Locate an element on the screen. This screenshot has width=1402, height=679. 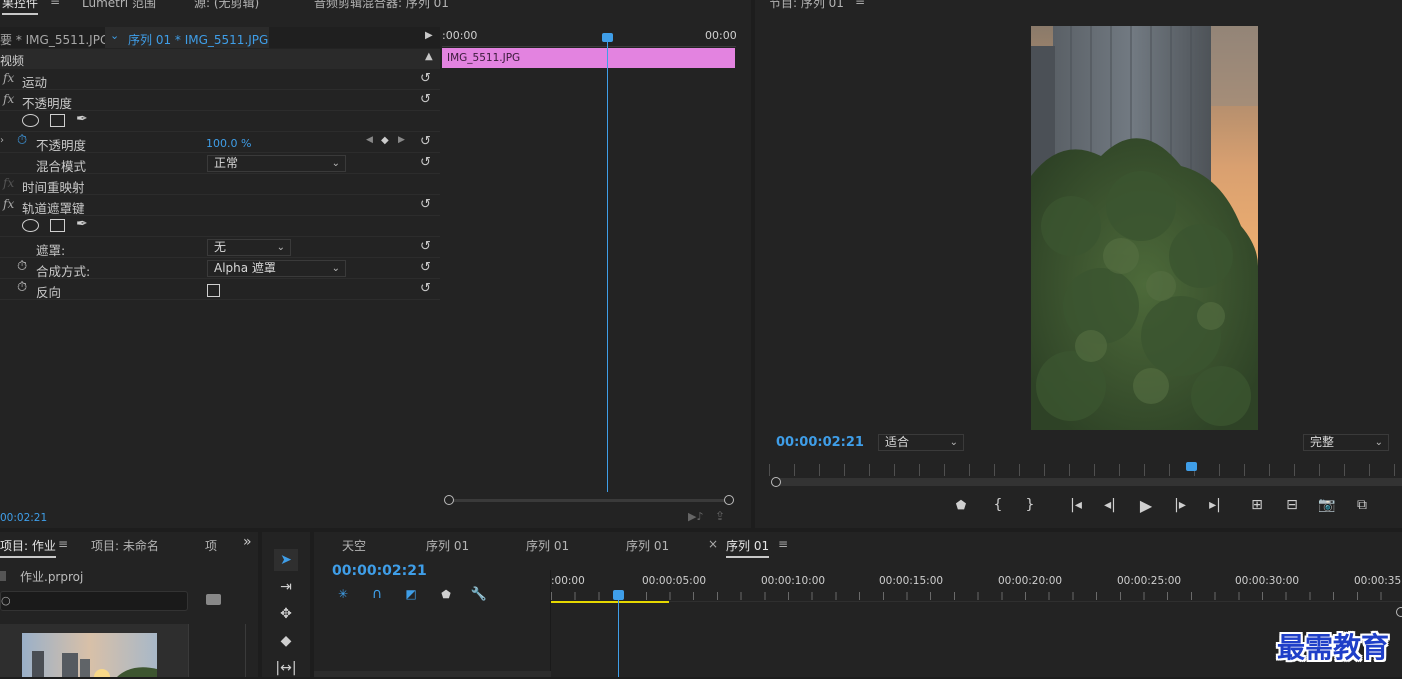
mark-in-icon: { is located at coordinates (998, 505).